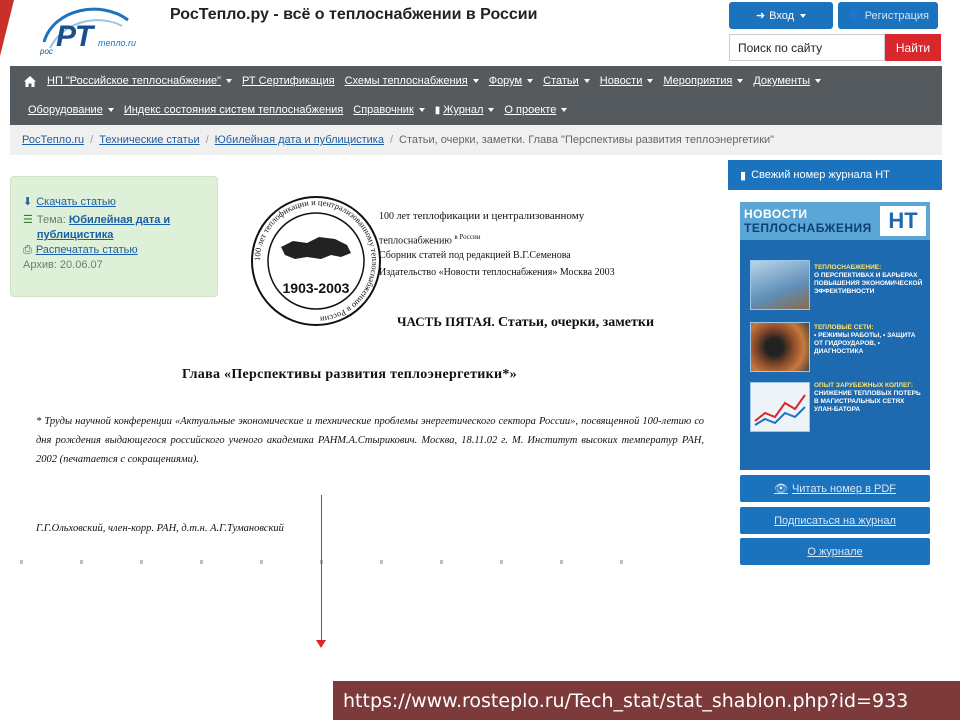  Describe the element at coordinates (46, 51) in the screenshot. I see `logo-left-text: рос` at that location.